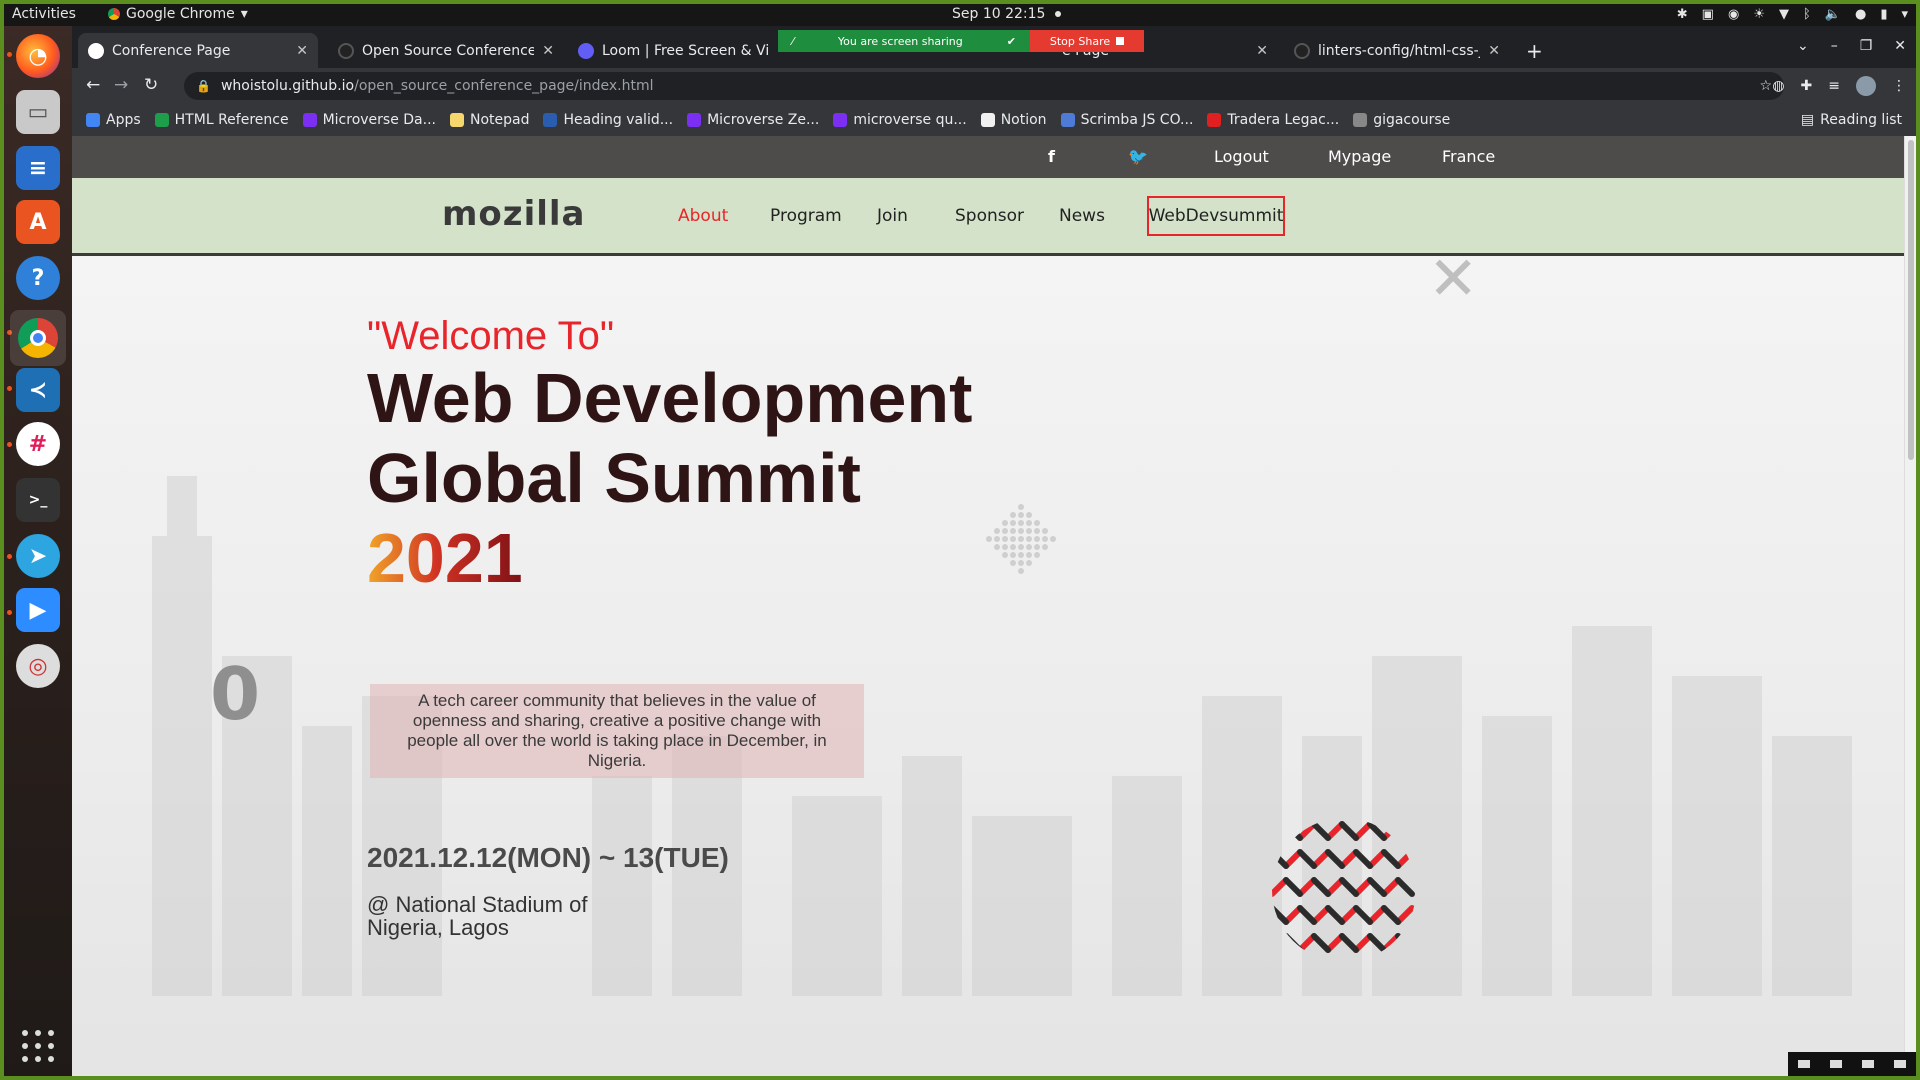 This screenshot has width=1920, height=1080. I want to click on slack-tray-icon: ✱, so click(1682, 14).